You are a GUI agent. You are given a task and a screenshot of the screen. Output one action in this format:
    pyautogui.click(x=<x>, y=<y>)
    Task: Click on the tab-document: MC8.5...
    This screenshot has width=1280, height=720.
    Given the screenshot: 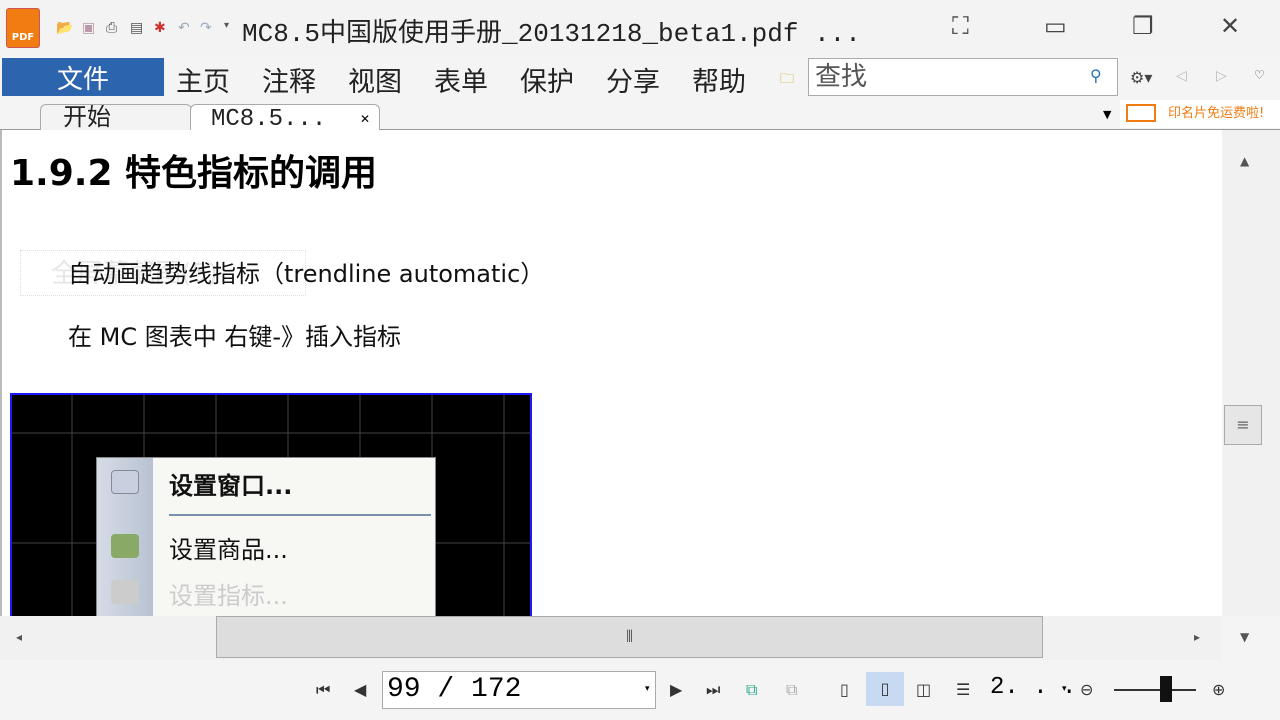 What is the action you would take?
    pyautogui.click(x=285, y=117)
    